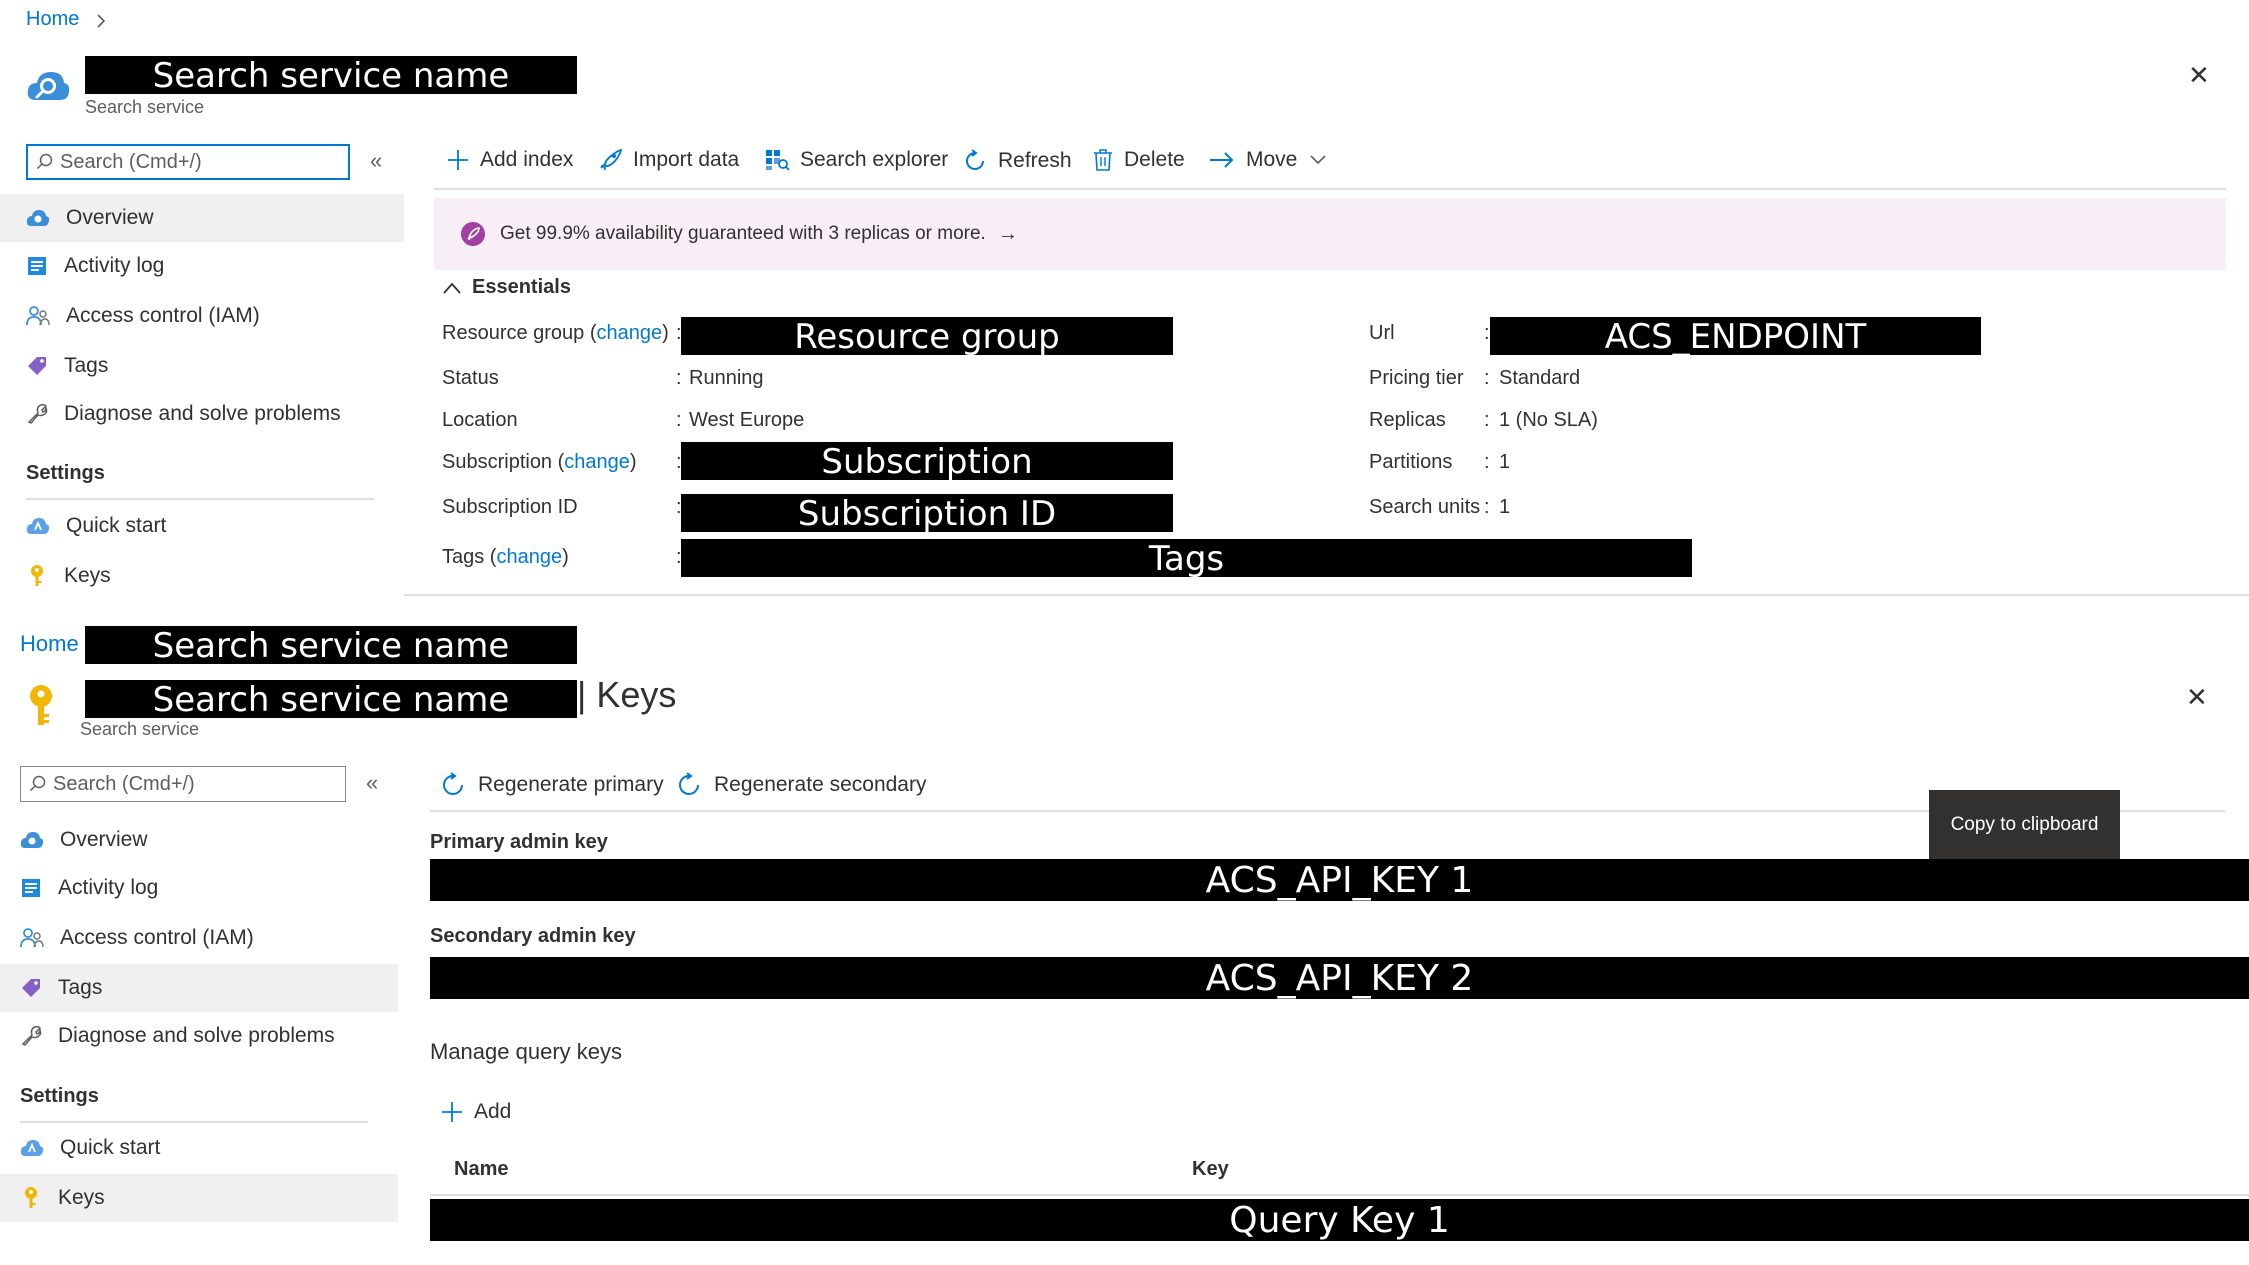 This screenshot has height=1265, width=2249. I want to click on search-explorer-icon, so click(778, 160).